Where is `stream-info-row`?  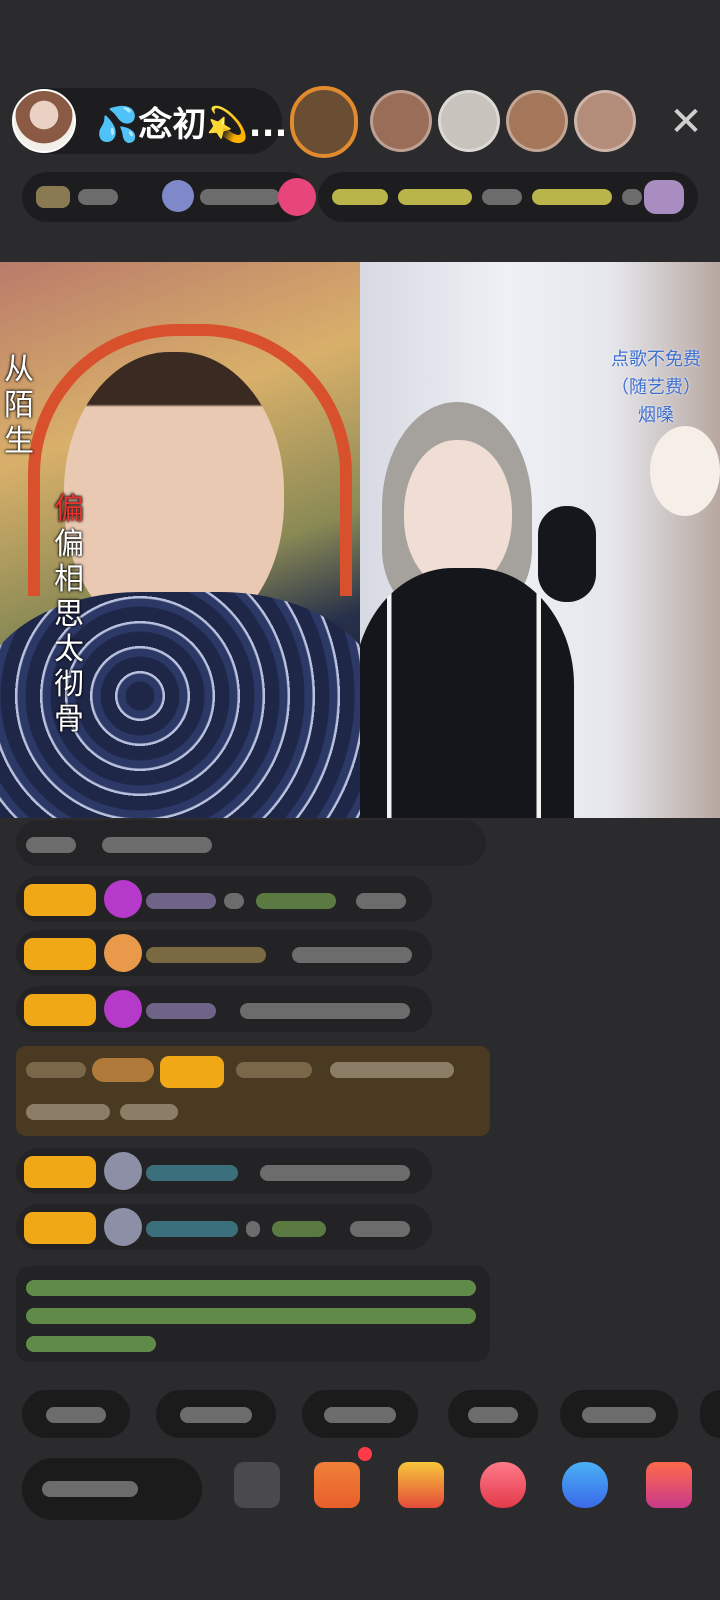 stream-info-row is located at coordinates (360, 197).